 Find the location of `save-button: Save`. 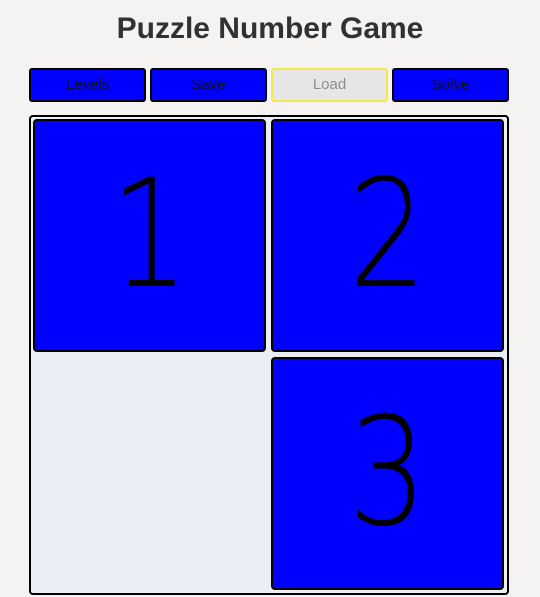

save-button: Save is located at coordinates (208, 85).